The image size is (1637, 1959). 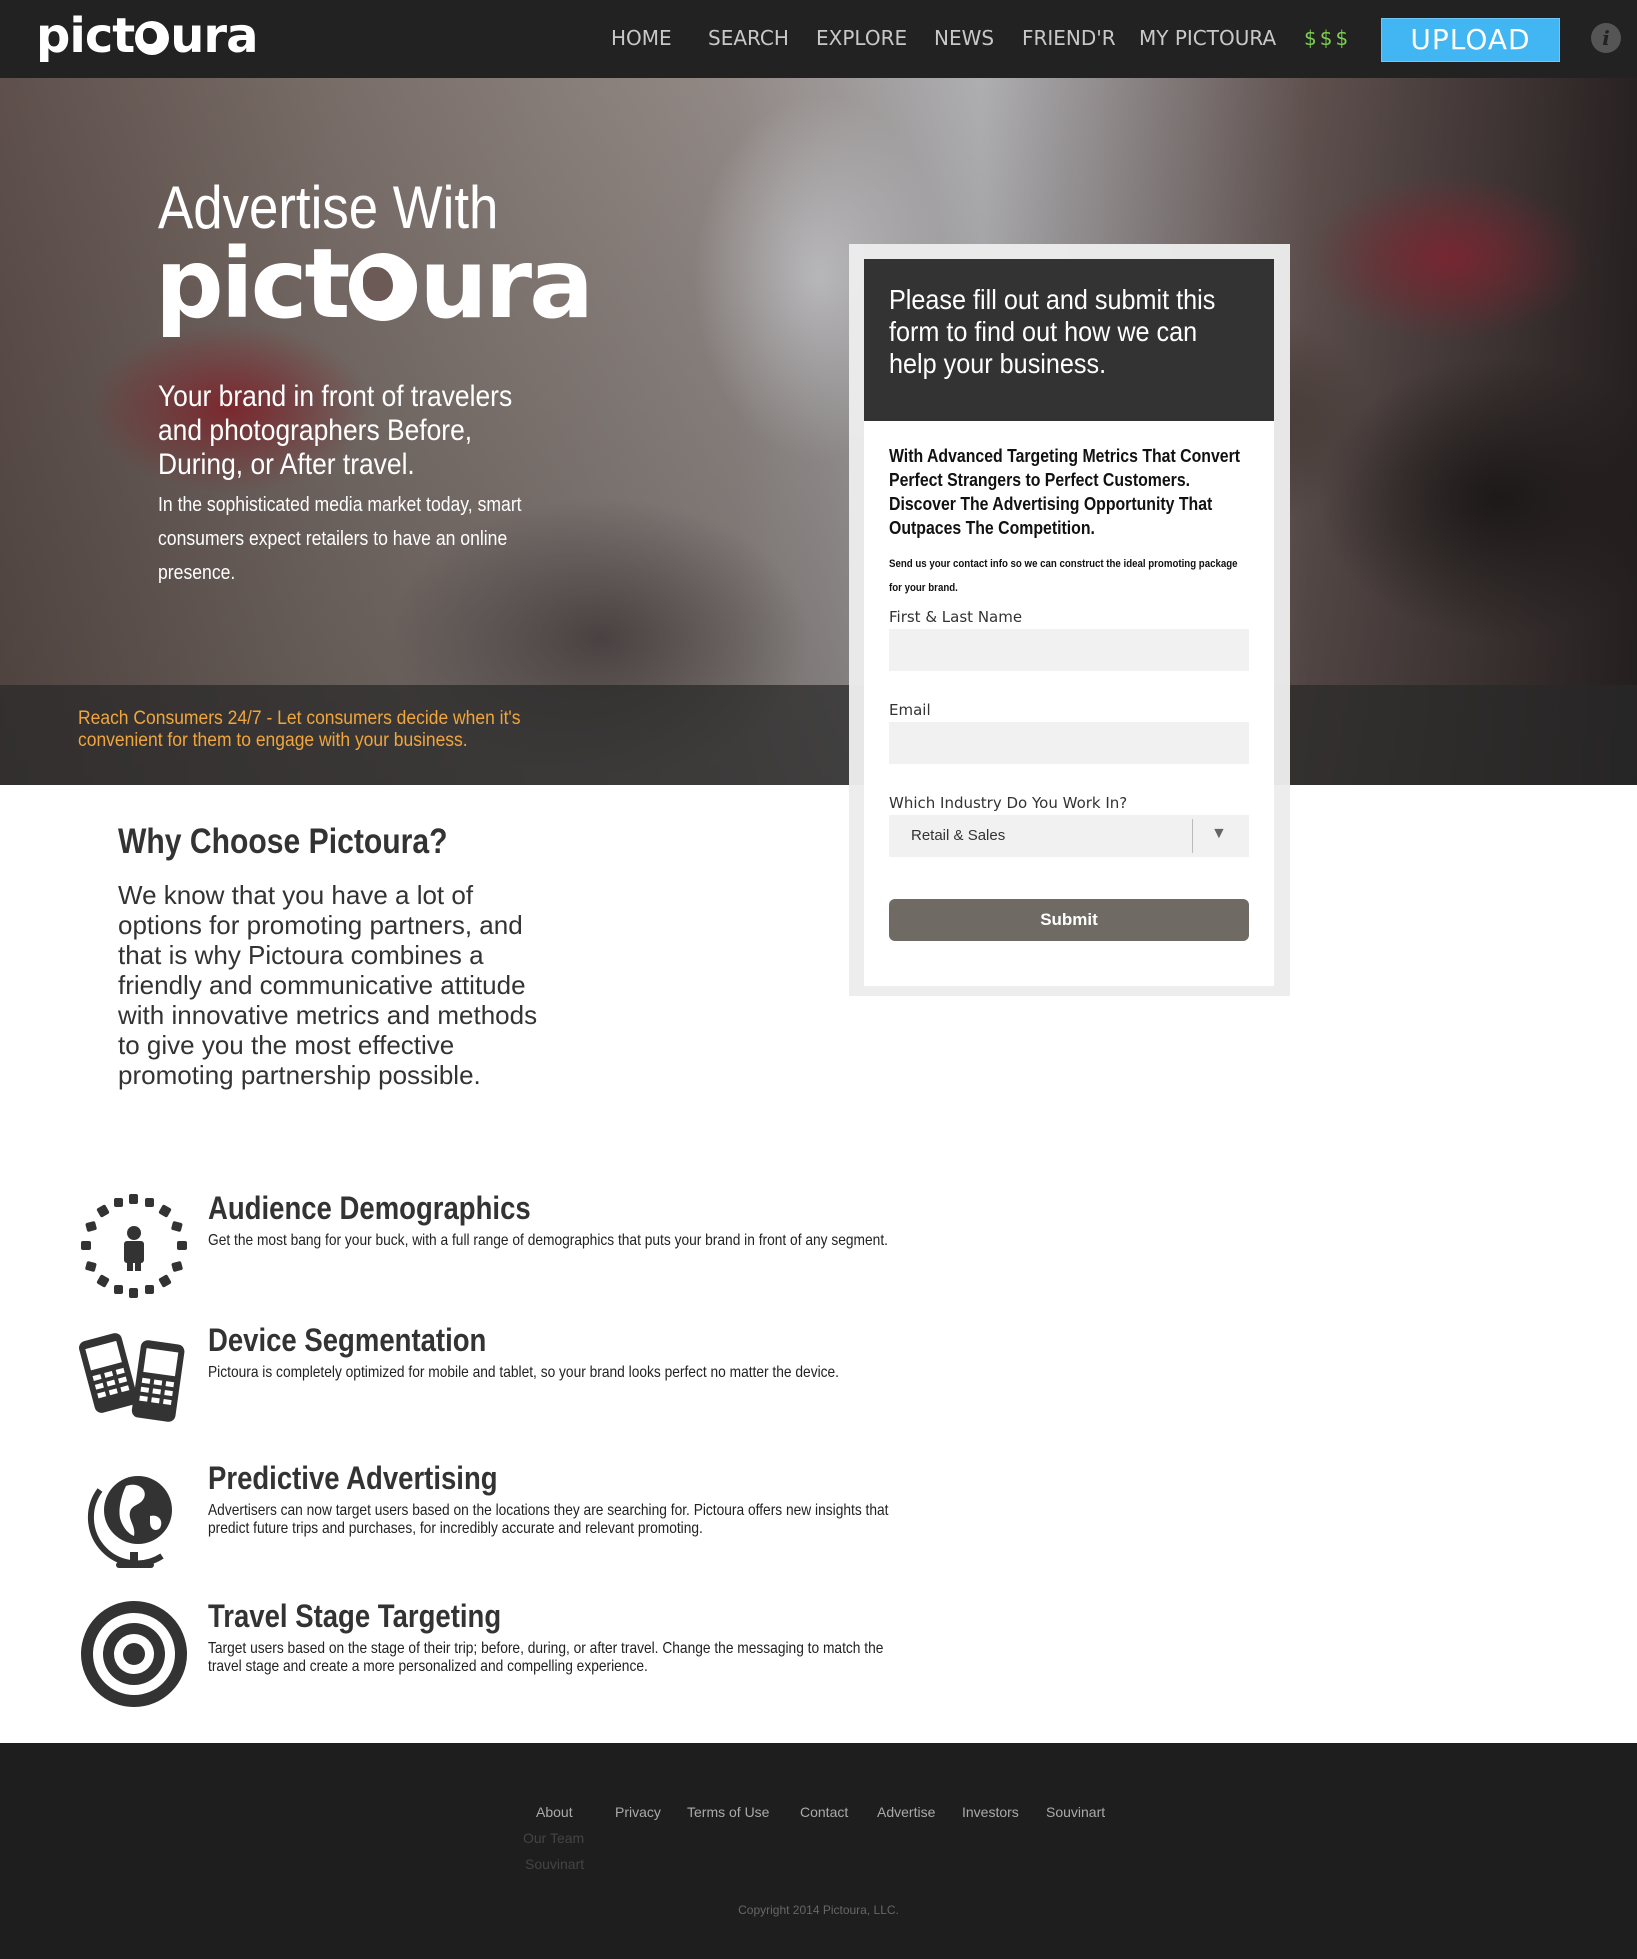 What do you see at coordinates (1075, 1812) in the screenshot?
I see `footer-link-souvinart: Souvinart` at bounding box center [1075, 1812].